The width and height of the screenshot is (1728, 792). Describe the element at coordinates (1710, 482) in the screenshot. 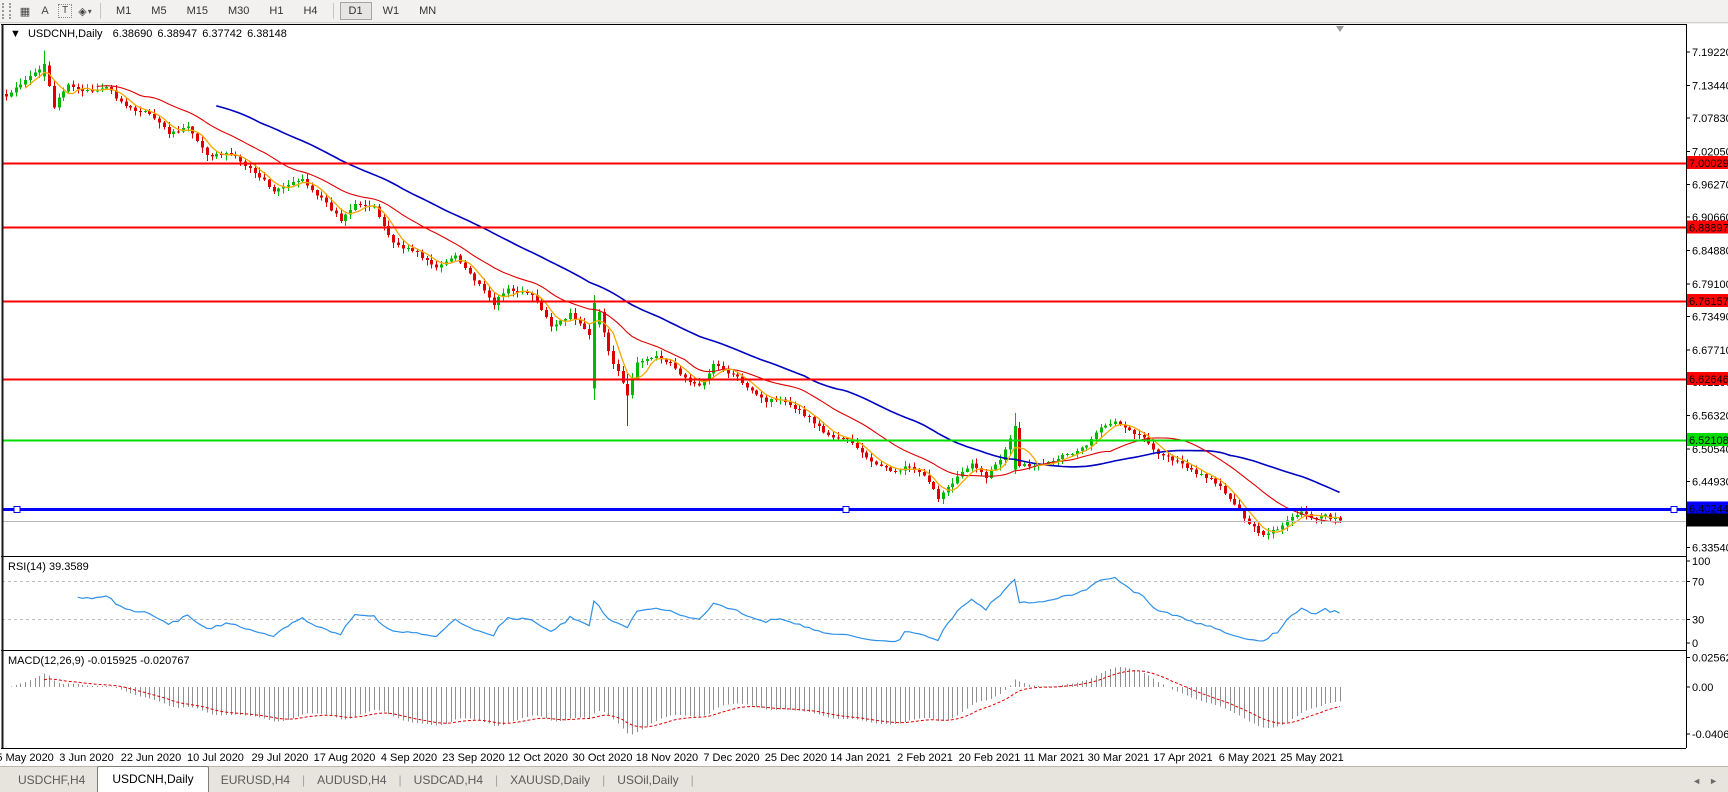

I see `price-tick: 6.44930` at that location.